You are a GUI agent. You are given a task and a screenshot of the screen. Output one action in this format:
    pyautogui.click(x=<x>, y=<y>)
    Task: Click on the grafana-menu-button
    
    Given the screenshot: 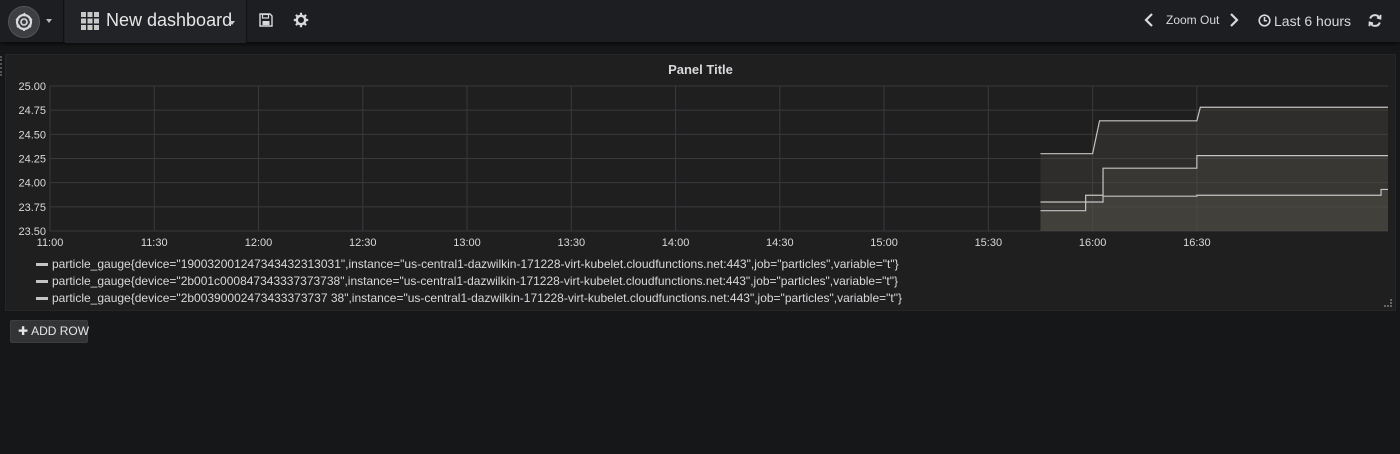 What is the action you would take?
    pyautogui.click(x=32, y=21)
    